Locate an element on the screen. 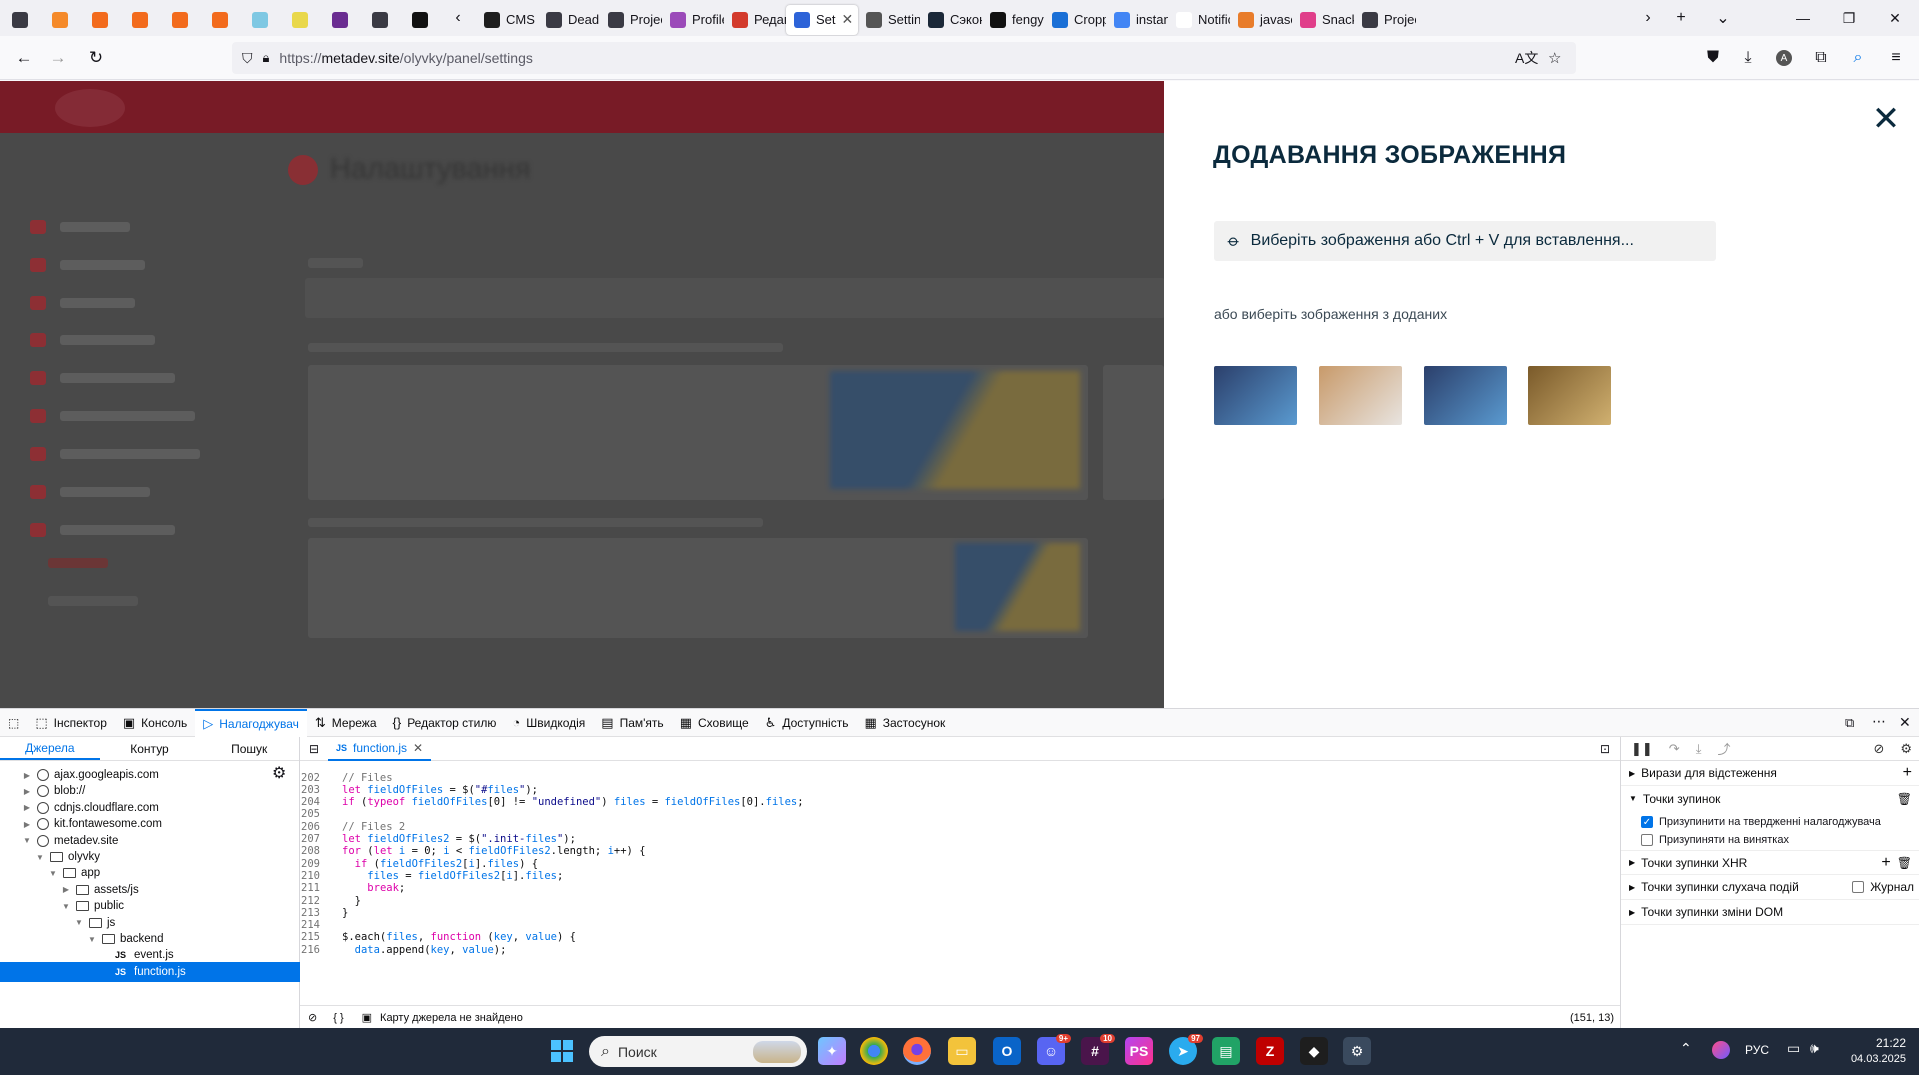 This screenshot has height=1075, width=1919. pause-debugger-checkbox: ✓ is located at coordinates (1647, 822).